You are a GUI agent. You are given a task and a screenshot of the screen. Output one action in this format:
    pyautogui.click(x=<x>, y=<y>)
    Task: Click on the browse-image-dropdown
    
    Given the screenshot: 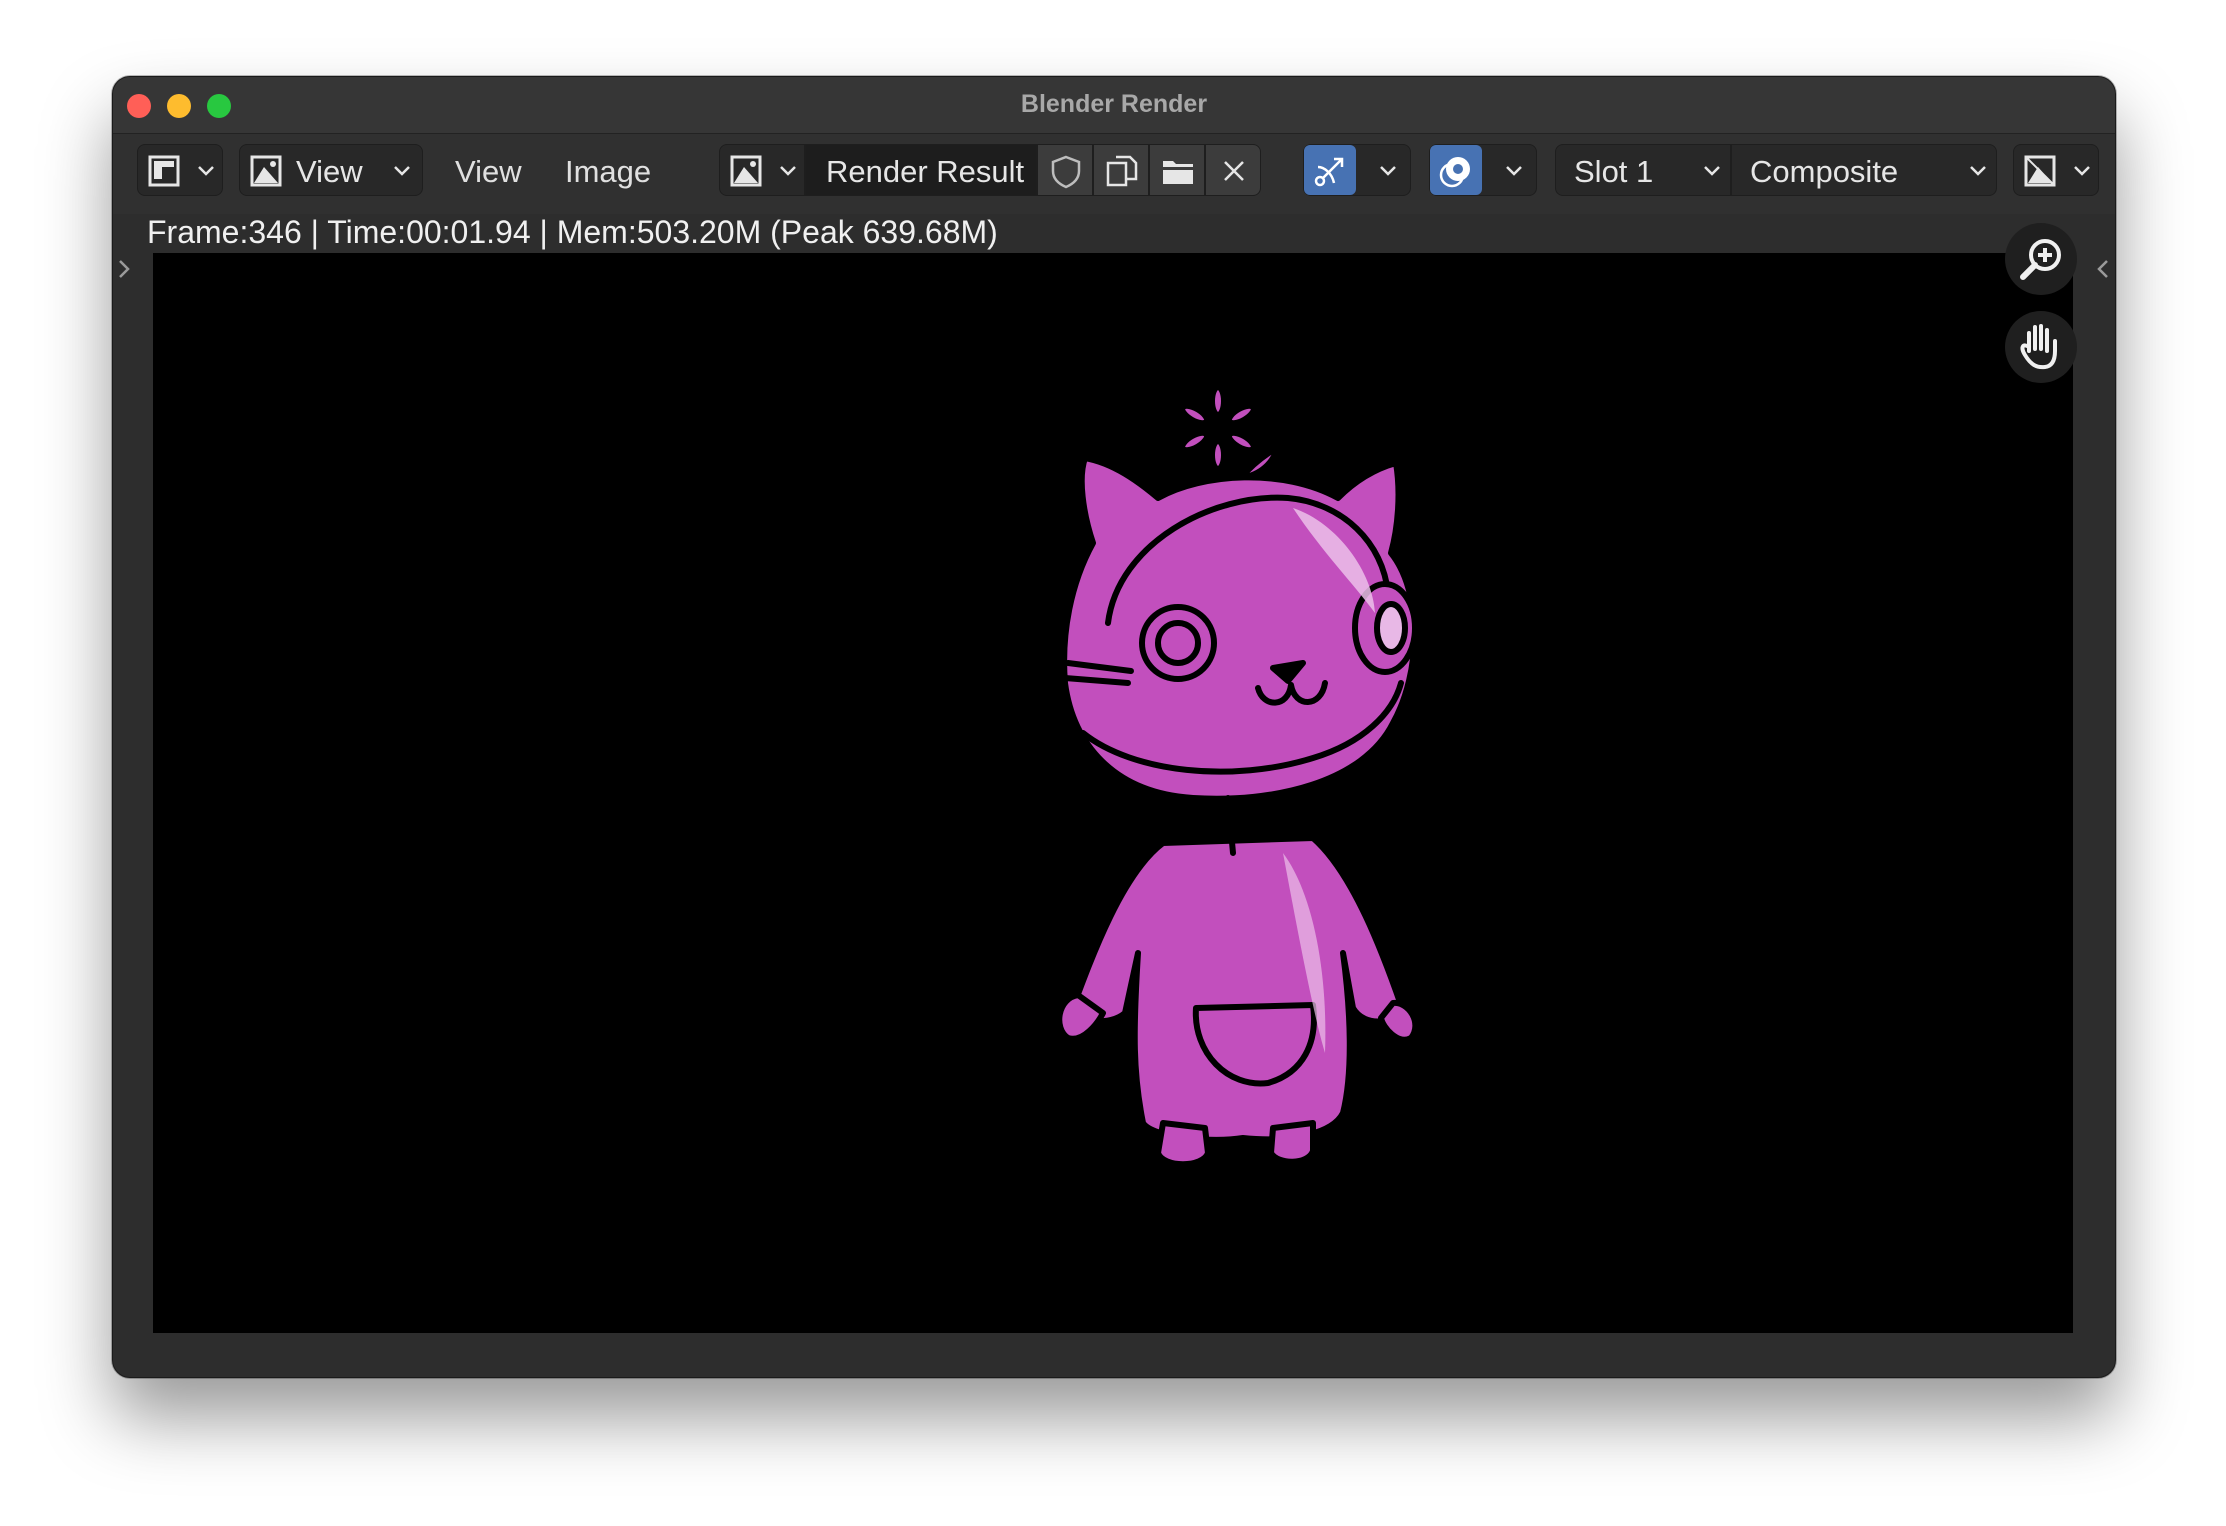 What is the action you would take?
    pyautogui.click(x=762, y=170)
    